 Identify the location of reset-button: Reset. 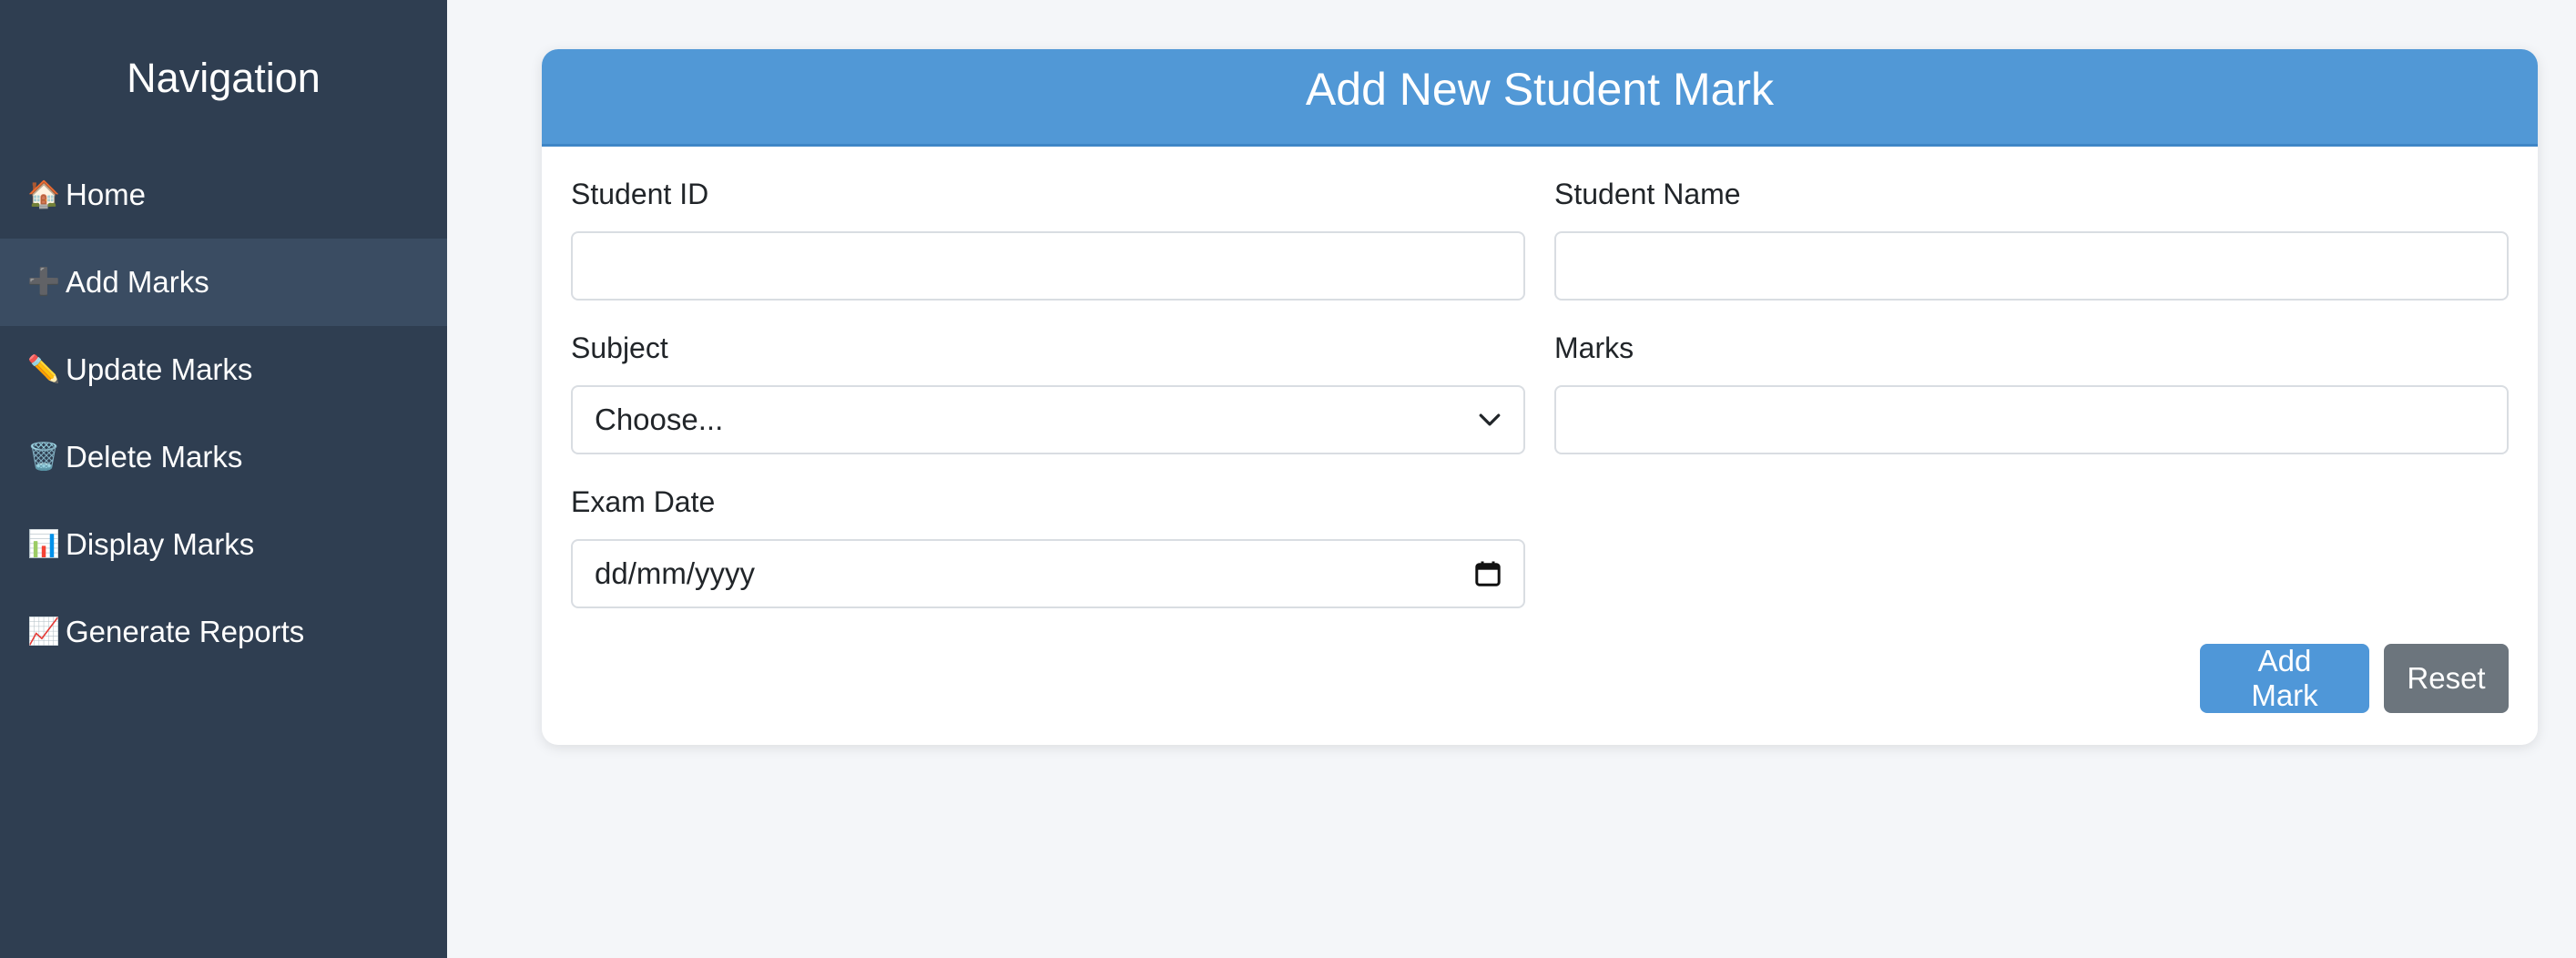
(2447, 678).